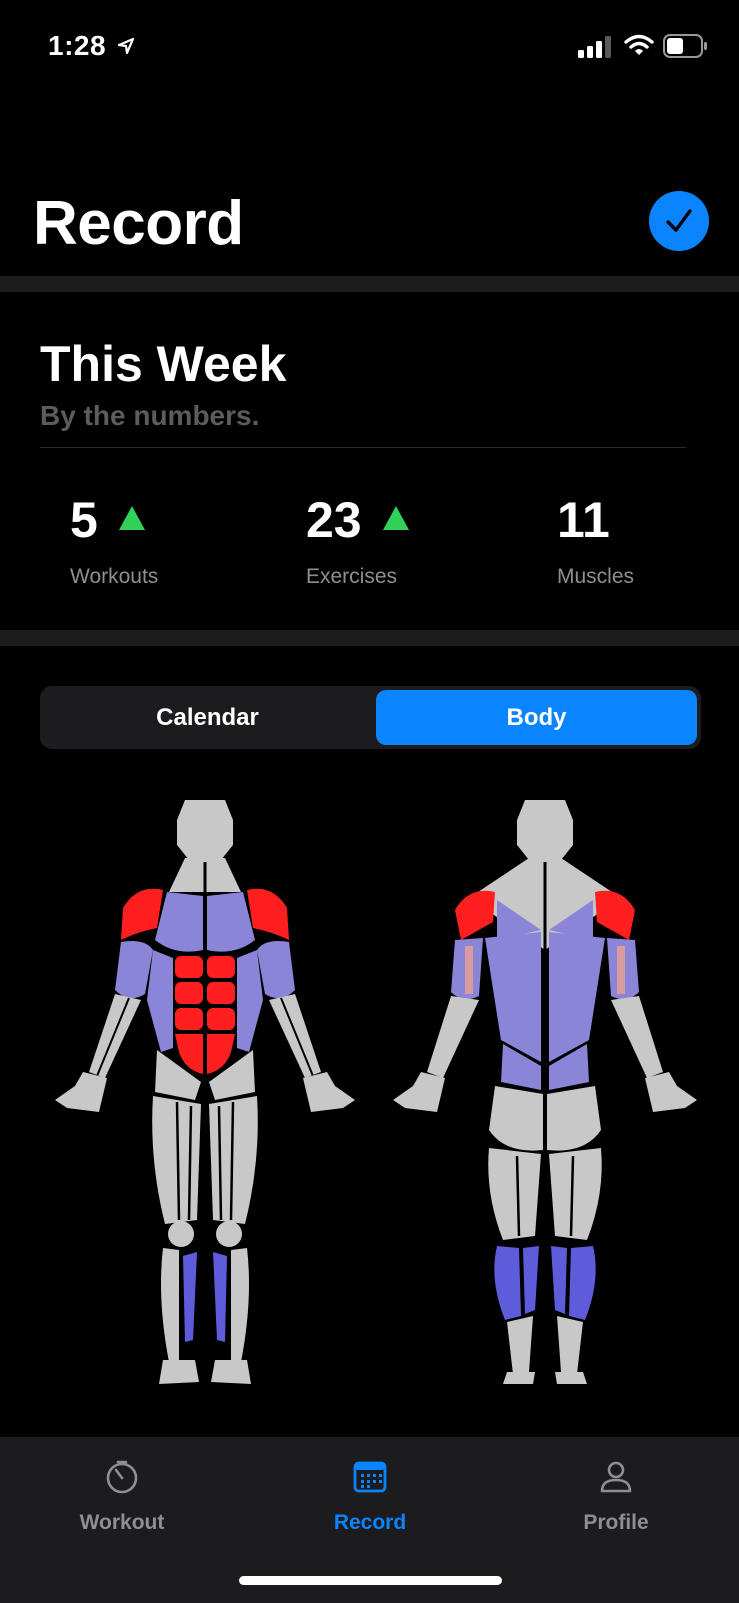 This screenshot has height=1603, width=739. Describe the element at coordinates (181, 1234) in the screenshot. I see `knee-left` at that location.